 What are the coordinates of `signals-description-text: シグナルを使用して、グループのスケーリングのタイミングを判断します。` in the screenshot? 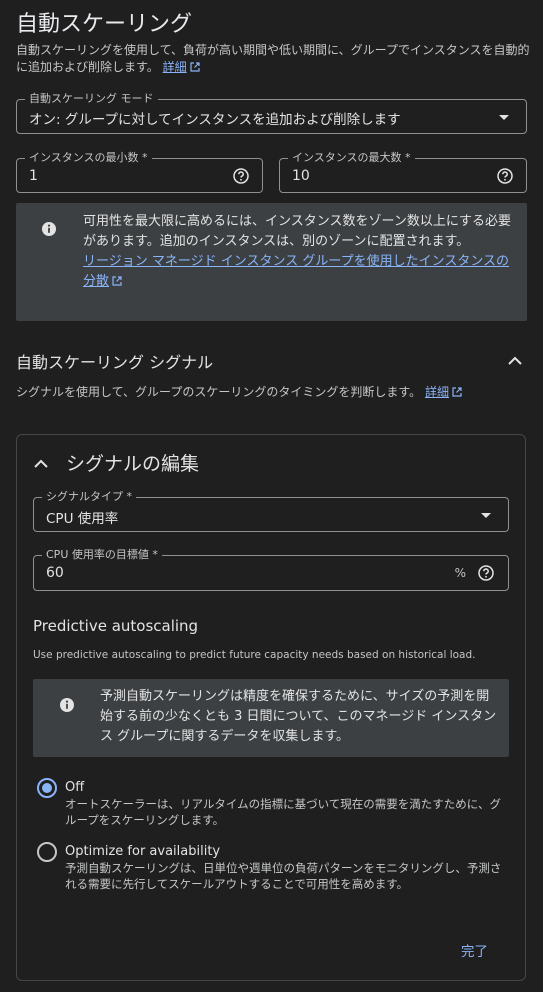 It's located at (219, 392).